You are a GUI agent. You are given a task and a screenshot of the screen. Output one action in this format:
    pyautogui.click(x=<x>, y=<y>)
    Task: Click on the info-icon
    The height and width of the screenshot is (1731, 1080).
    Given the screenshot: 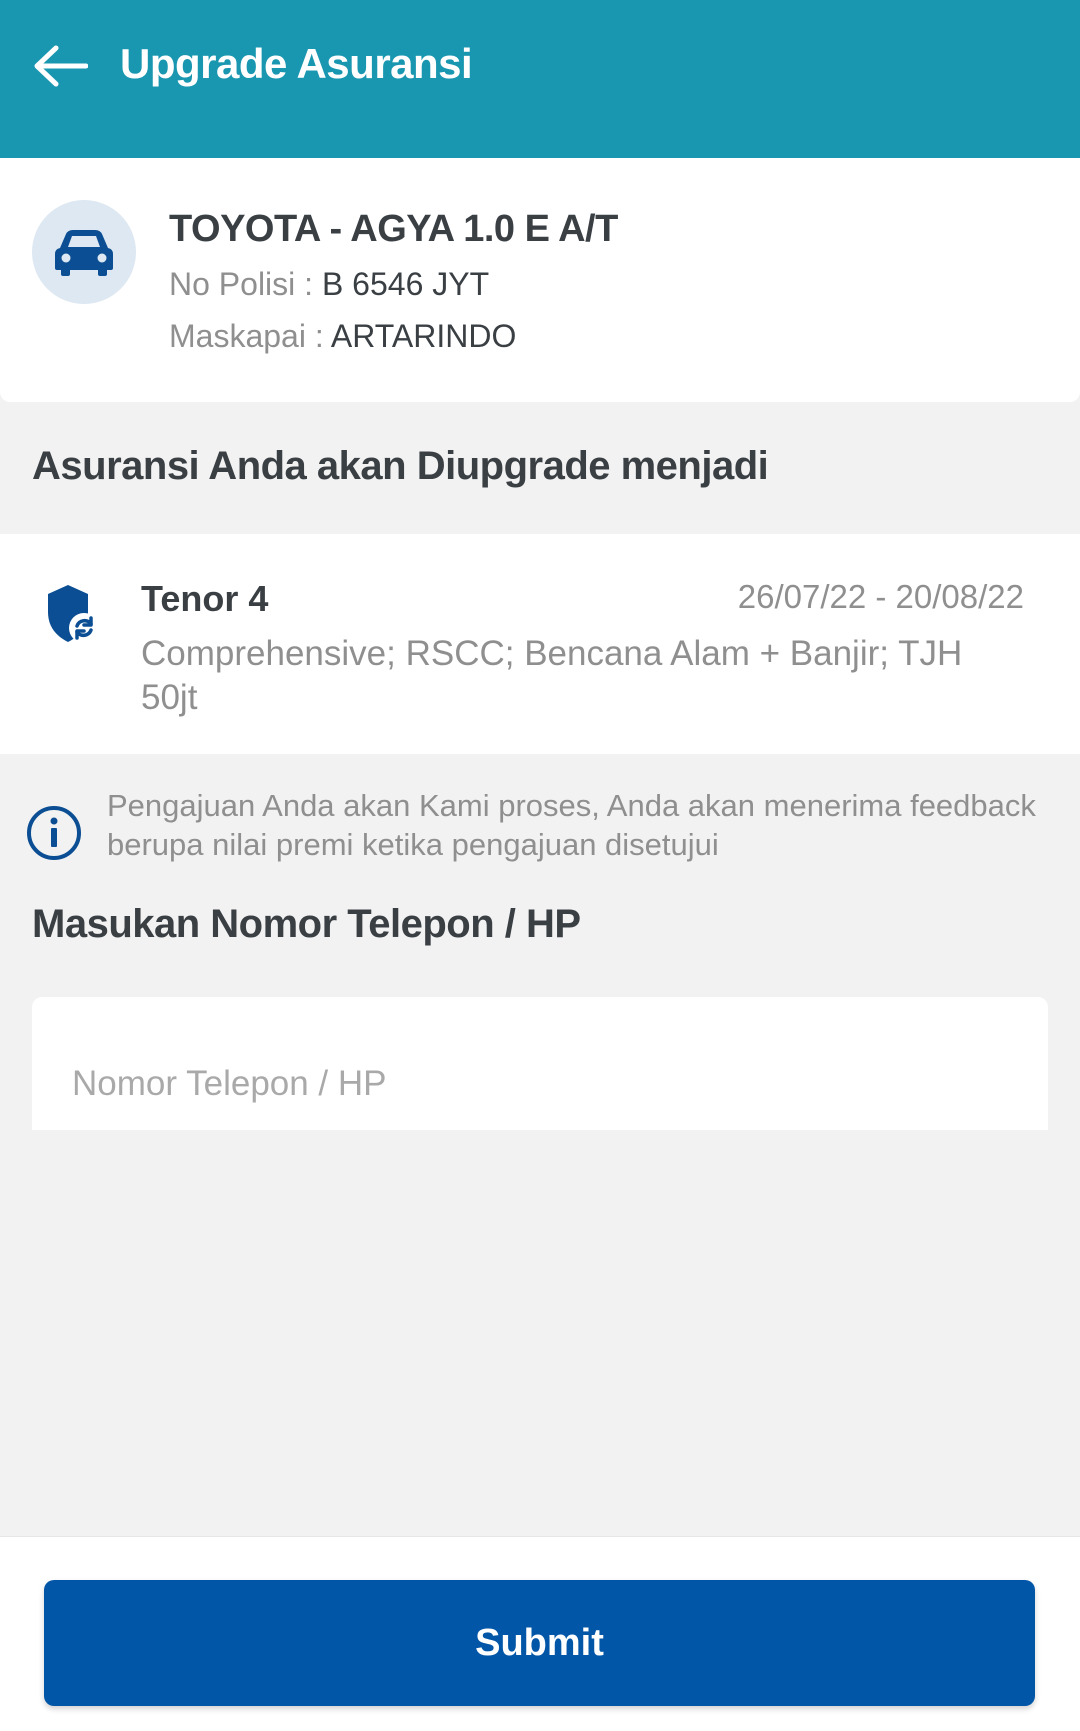 What is the action you would take?
    pyautogui.click(x=54, y=833)
    